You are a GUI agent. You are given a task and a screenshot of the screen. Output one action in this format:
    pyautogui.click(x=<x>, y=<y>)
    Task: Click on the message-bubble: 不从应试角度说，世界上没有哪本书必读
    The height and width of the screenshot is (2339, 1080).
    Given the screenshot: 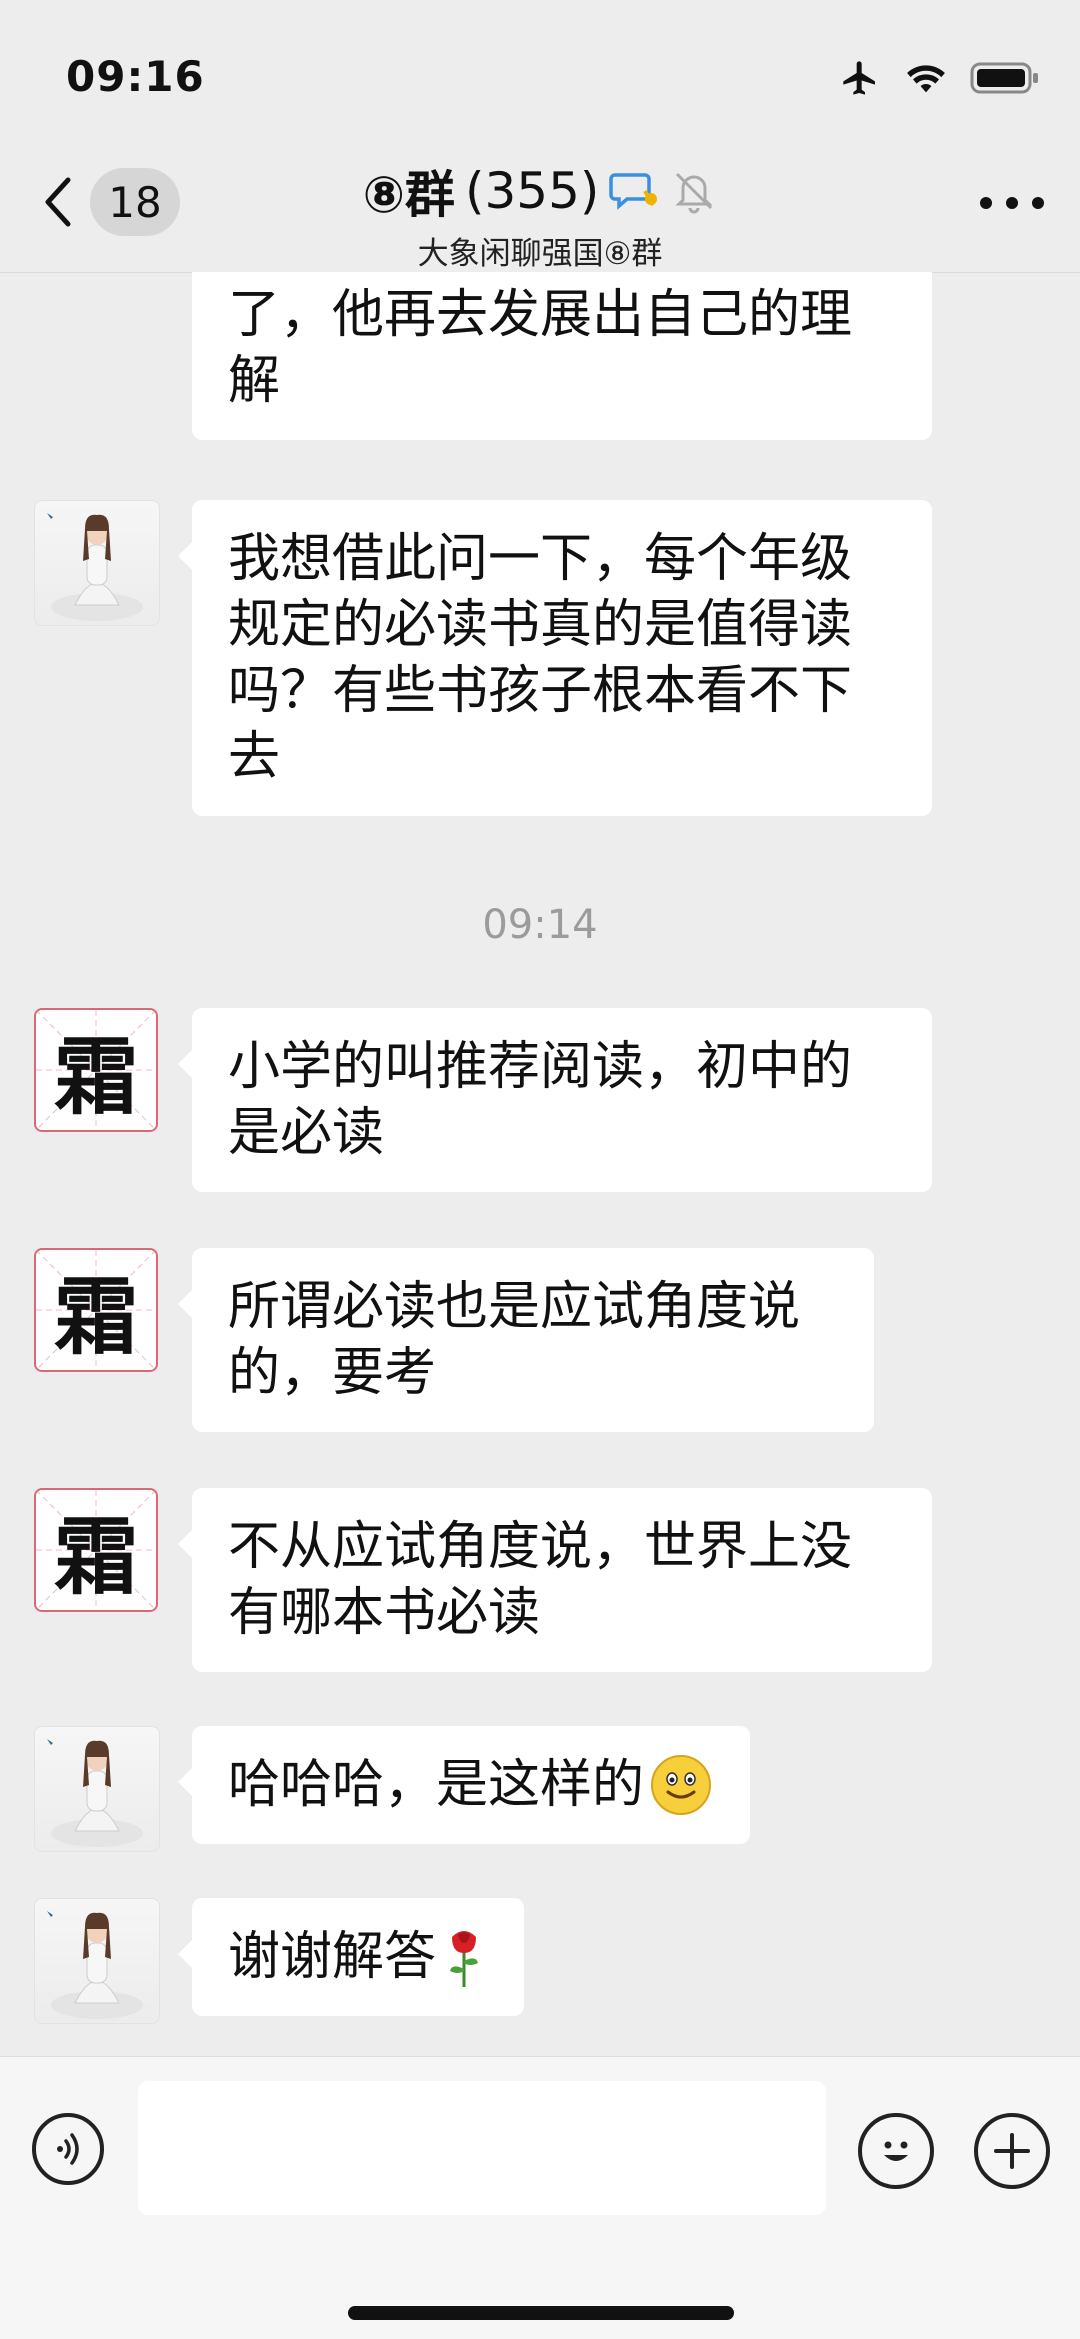 What is the action you would take?
    pyautogui.click(x=555, y=1580)
    